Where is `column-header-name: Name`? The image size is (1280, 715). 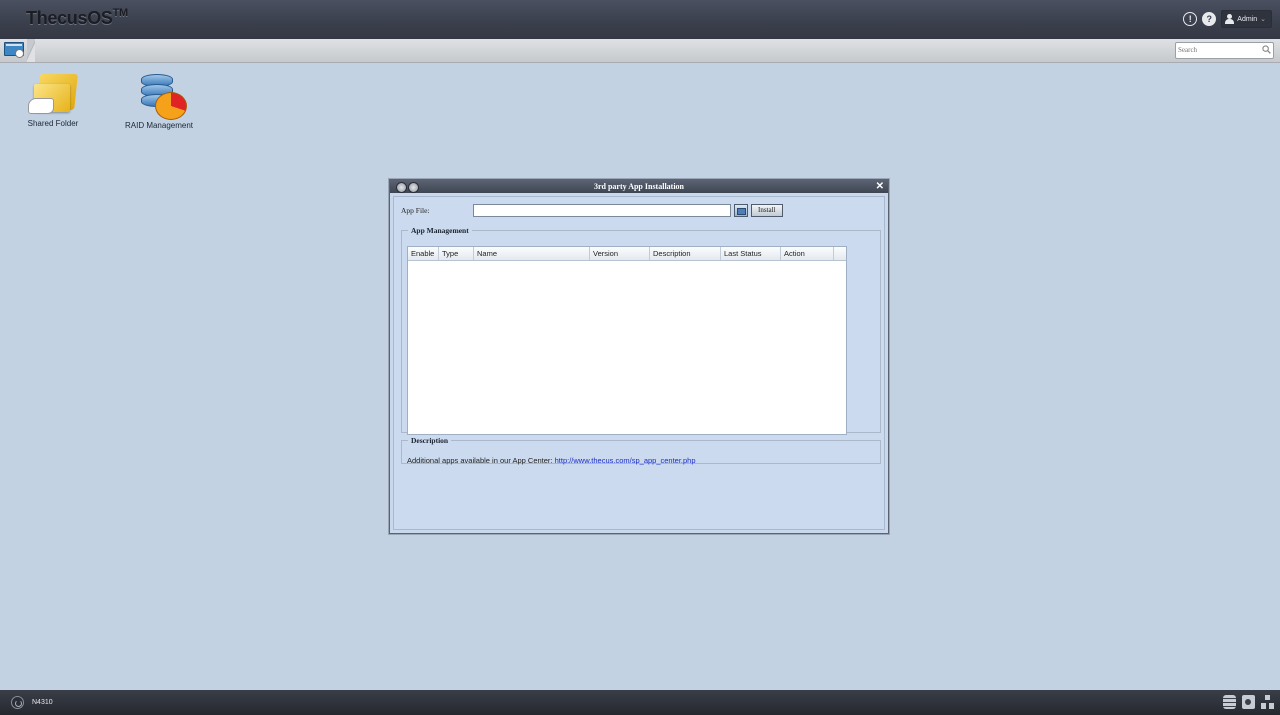 column-header-name: Name is located at coordinates (532, 253).